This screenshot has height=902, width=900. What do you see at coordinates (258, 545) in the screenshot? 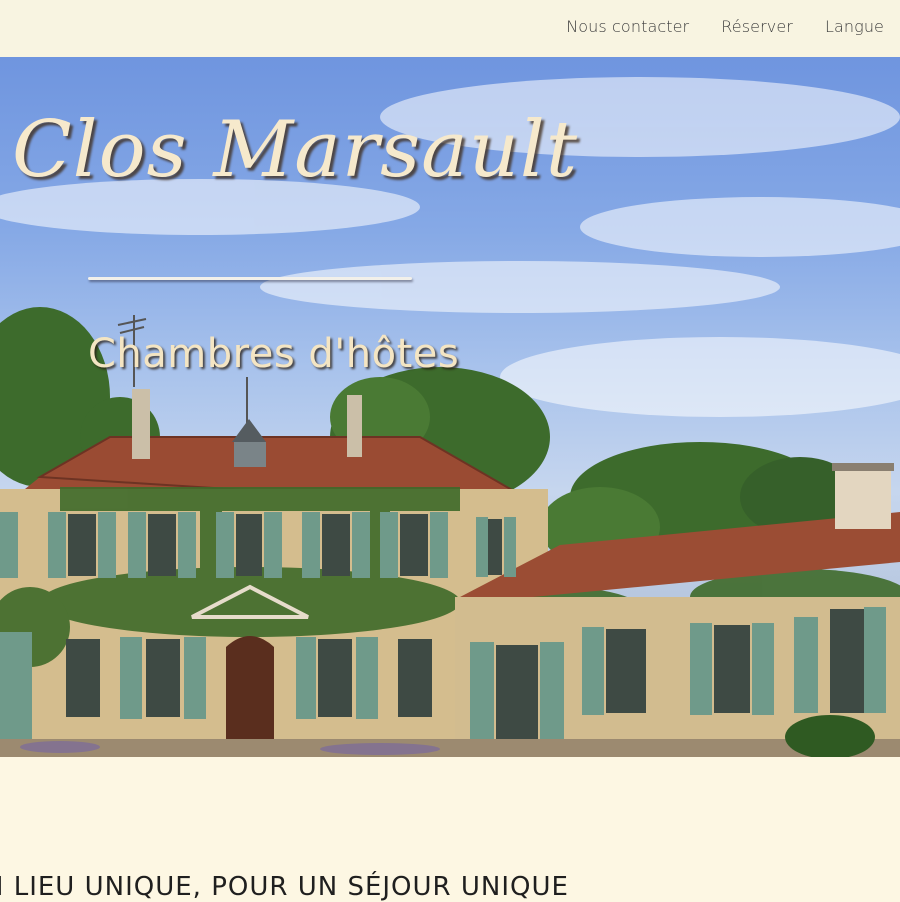
I see `upper-windows` at bounding box center [258, 545].